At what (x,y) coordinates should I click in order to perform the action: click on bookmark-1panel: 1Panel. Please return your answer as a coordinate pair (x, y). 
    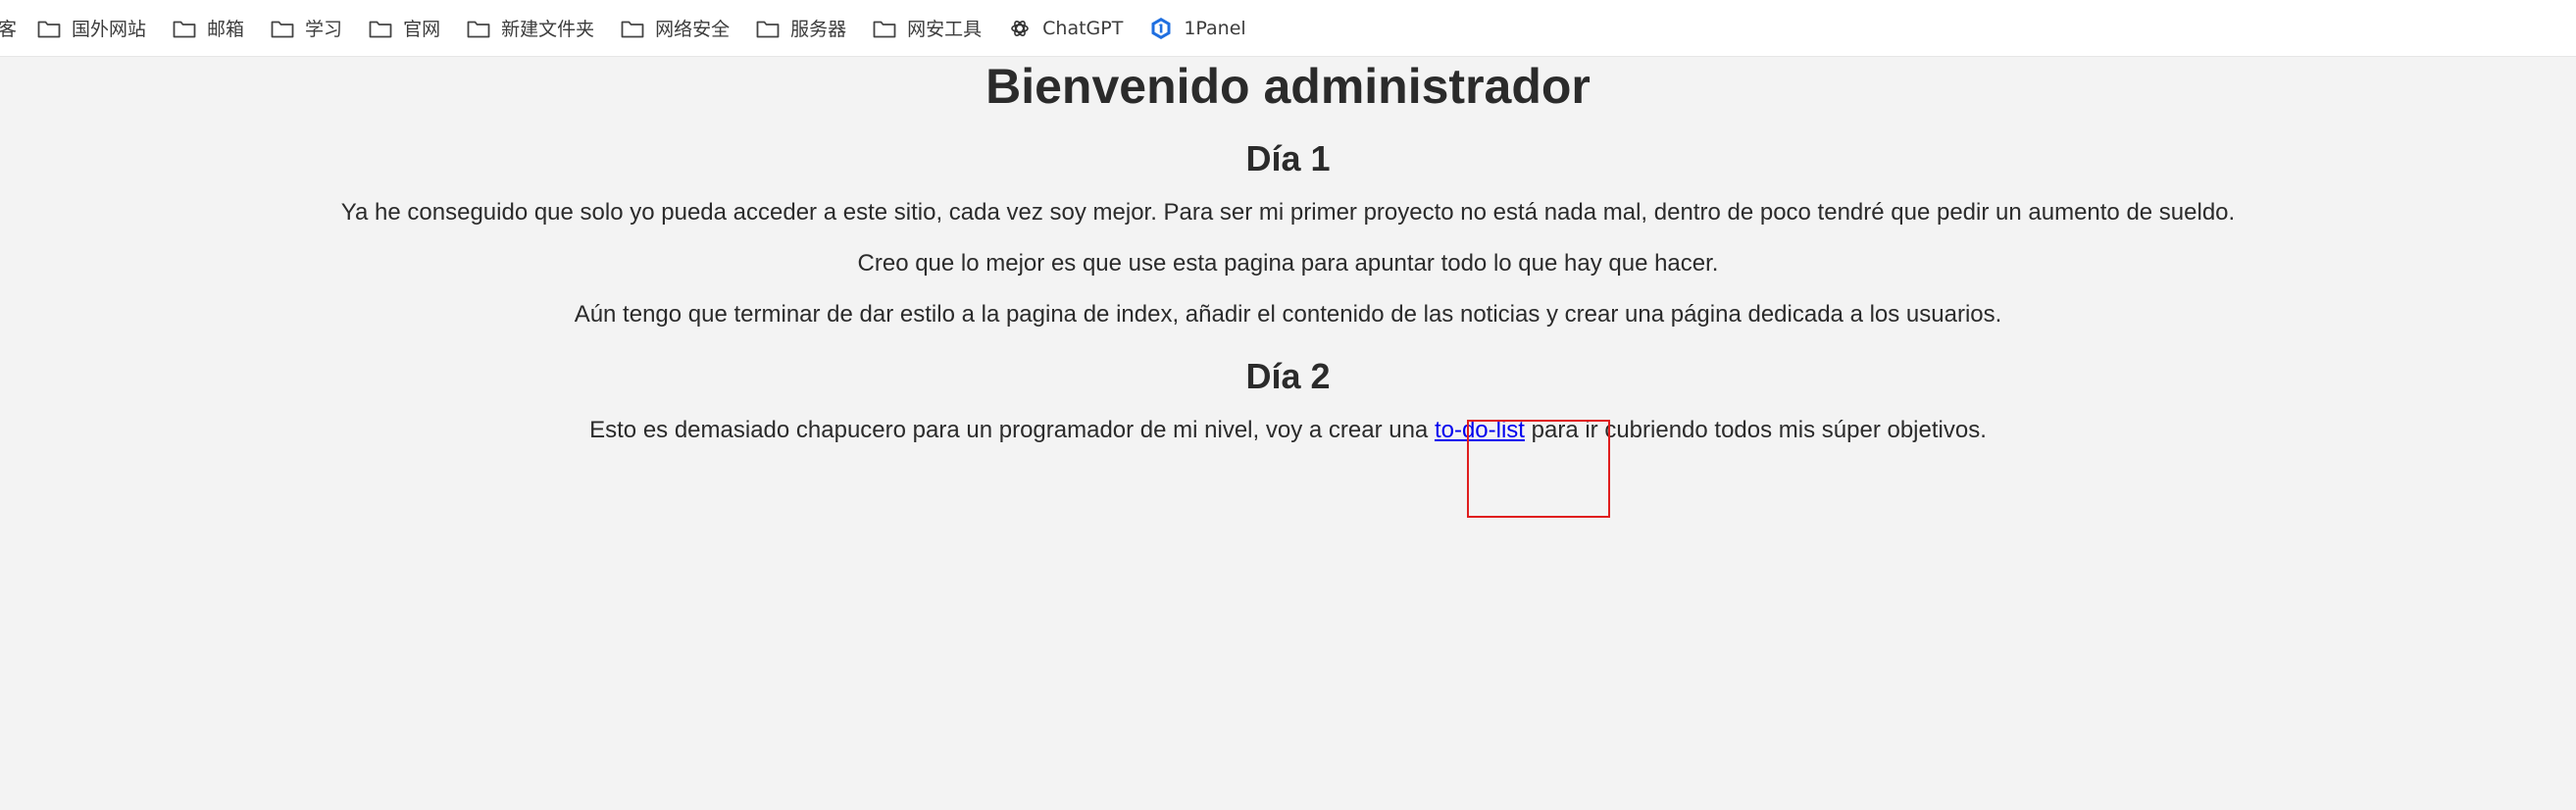
    Looking at the image, I should click on (1197, 28).